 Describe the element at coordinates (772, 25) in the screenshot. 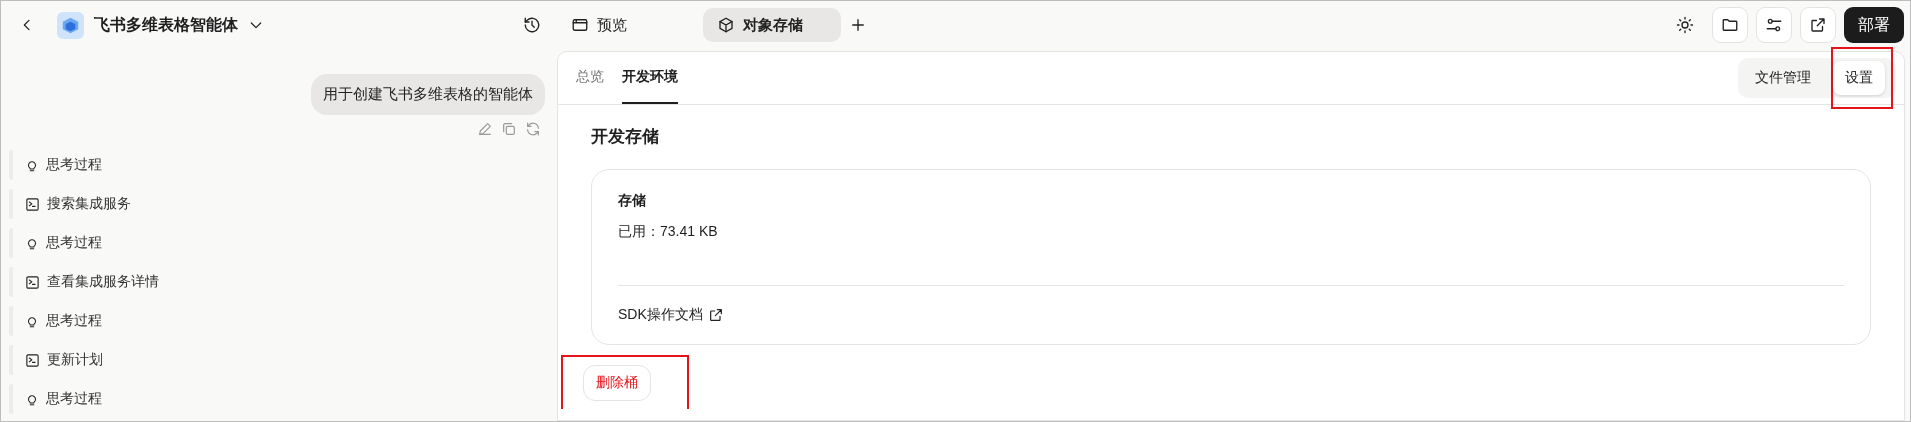

I see `tab: 对象存储` at that location.